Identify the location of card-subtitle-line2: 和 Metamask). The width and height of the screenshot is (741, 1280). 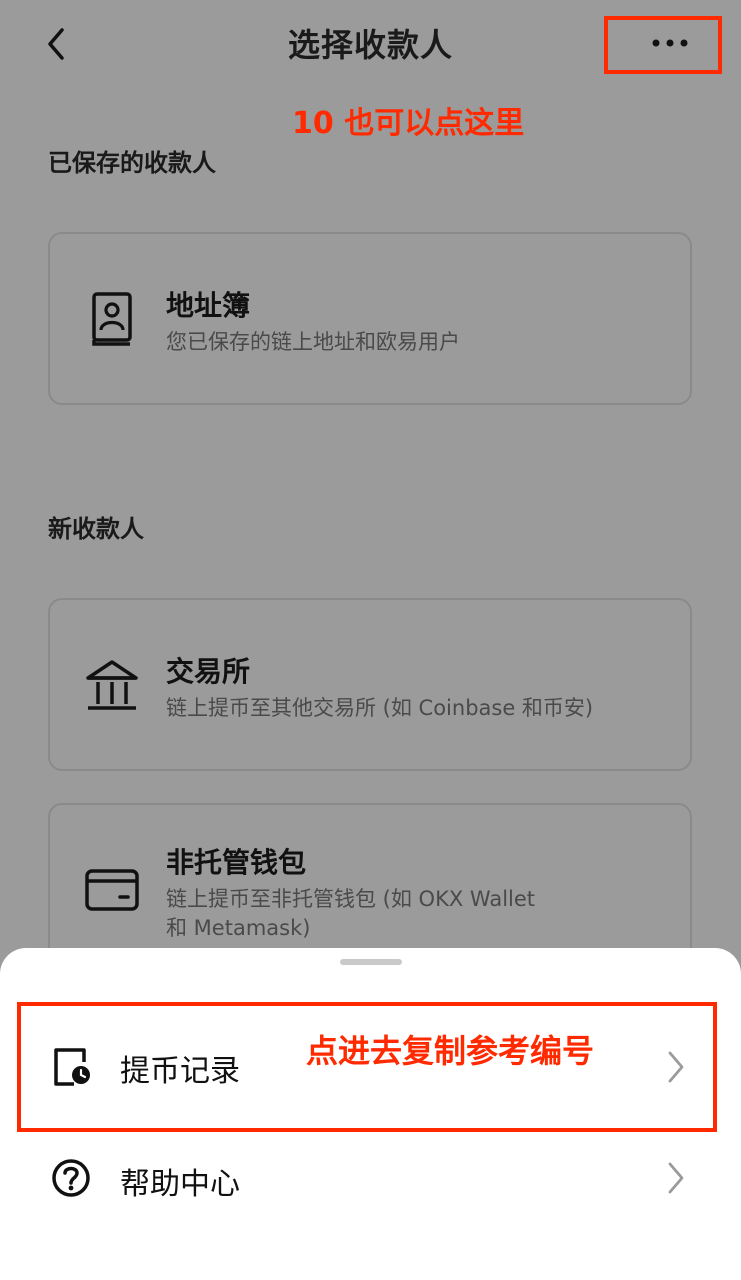
(238, 928).